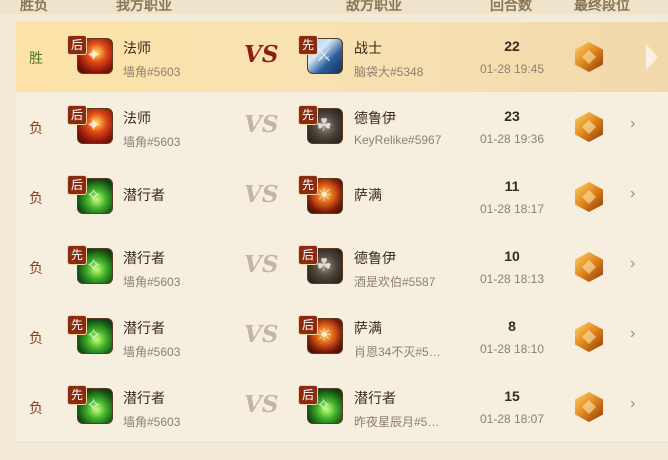 This screenshot has width=668, height=460. Describe the element at coordinates (34, 6) in the screenshot. I see `header-result: 胜负` at that location.